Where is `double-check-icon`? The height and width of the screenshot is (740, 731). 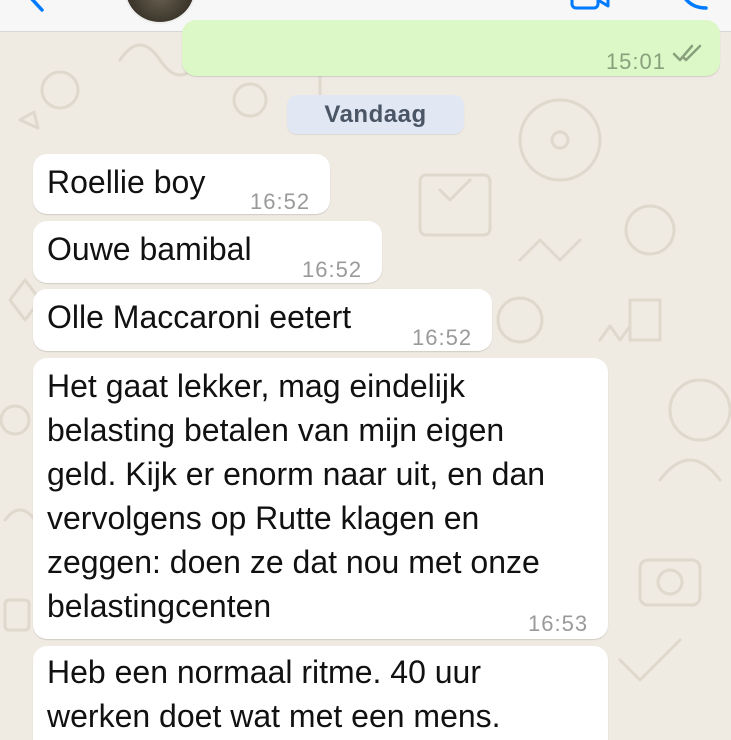 double-check-icon is located at coordinates (687, 53).